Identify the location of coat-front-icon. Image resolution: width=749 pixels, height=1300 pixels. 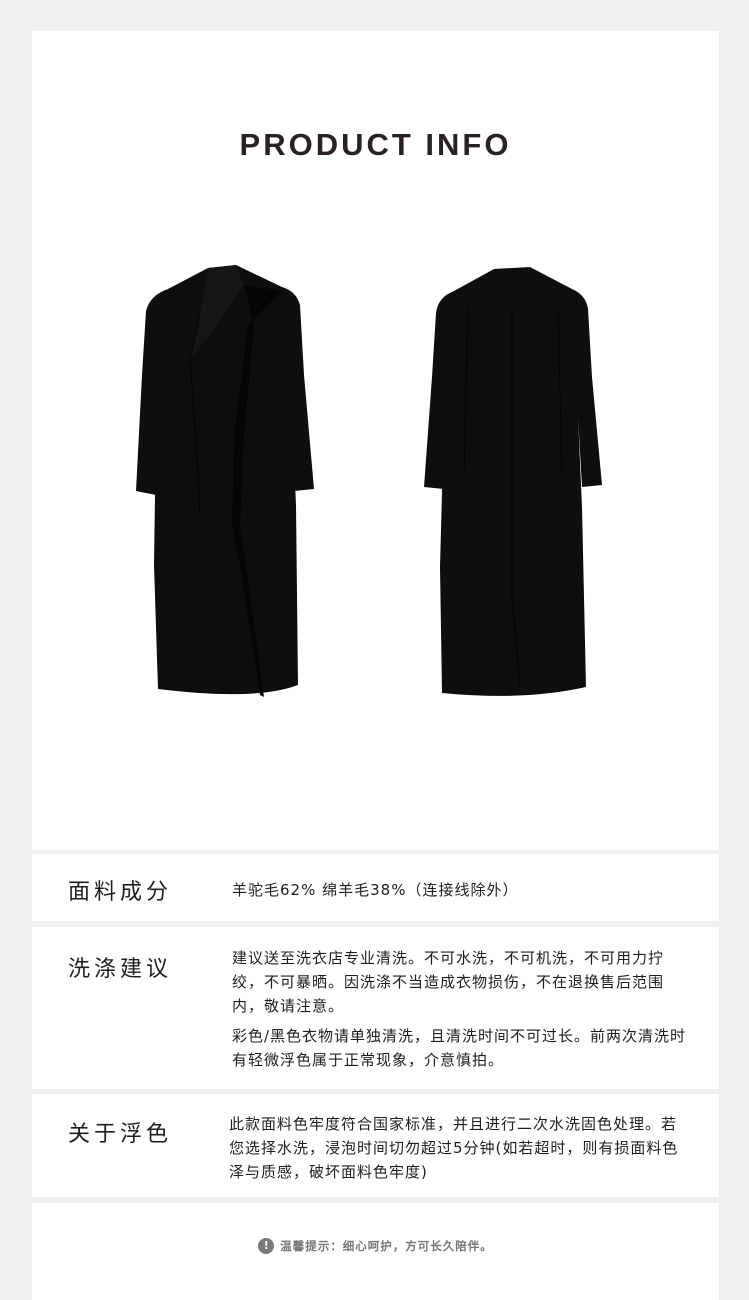
(225, 481).